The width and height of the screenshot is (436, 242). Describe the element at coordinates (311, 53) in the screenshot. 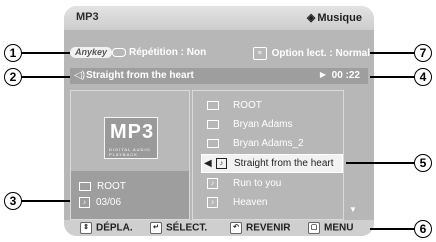

I see `play-option-status: ≡ Option lect. : Normal` at that location.